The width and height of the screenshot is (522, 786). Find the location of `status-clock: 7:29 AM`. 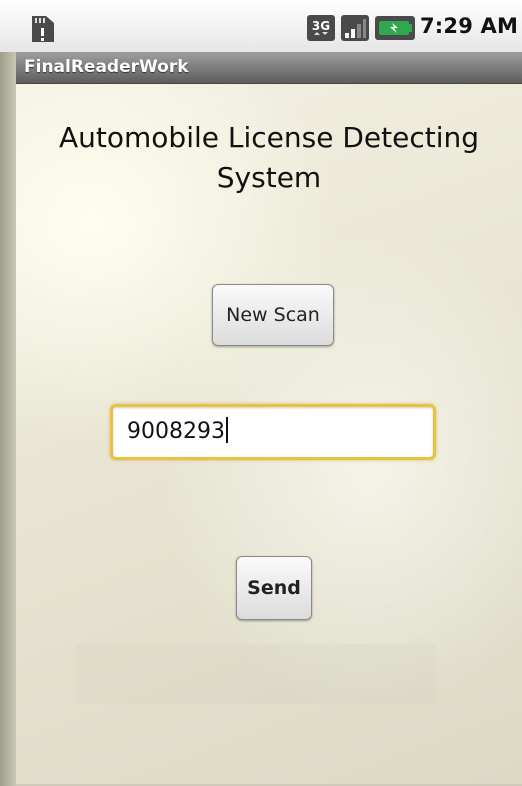

status-clock: 7:29 AM is located at coordinates (469, 26).